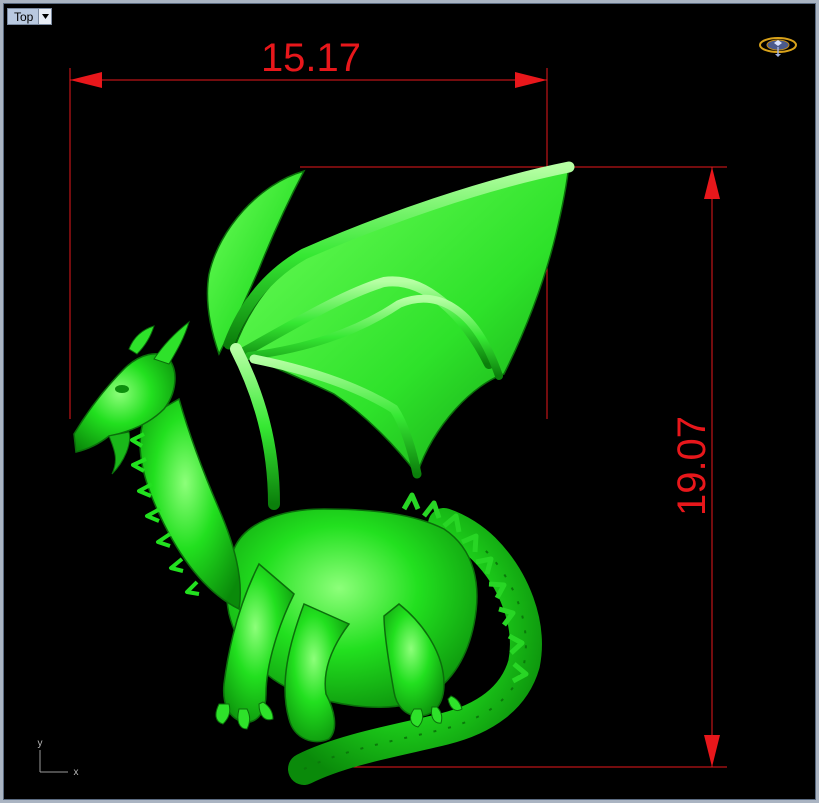 Image resolution: width=819 pixels, height=803 pixels. What do you see at coordinates (712, 183) in the screenshot?
I see `height-arrow-top-icon` at bounding box center [712, 183].